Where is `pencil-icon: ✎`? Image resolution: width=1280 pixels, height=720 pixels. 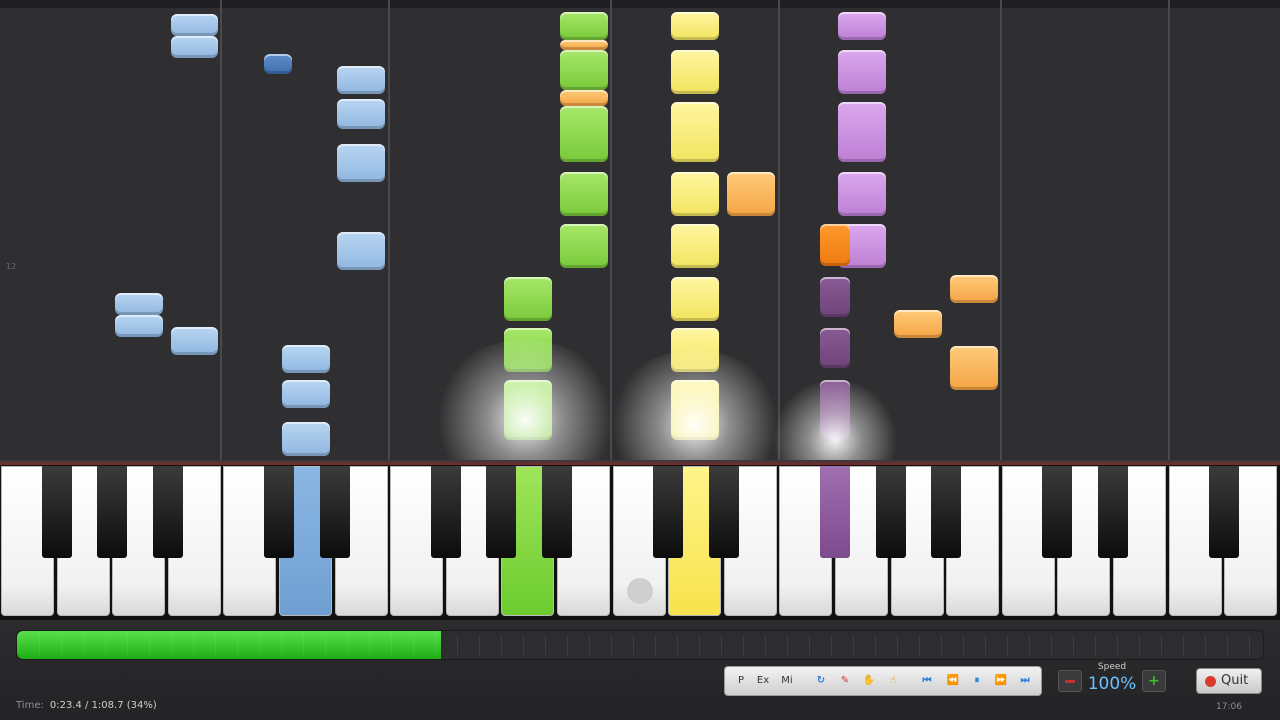 pencil-icon: ✎ is located at coordinates (845, 681).